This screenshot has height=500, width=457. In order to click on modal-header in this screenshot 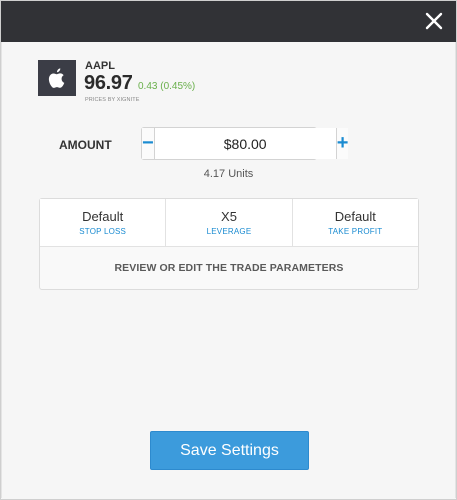, I will do `click(228, 21)`.